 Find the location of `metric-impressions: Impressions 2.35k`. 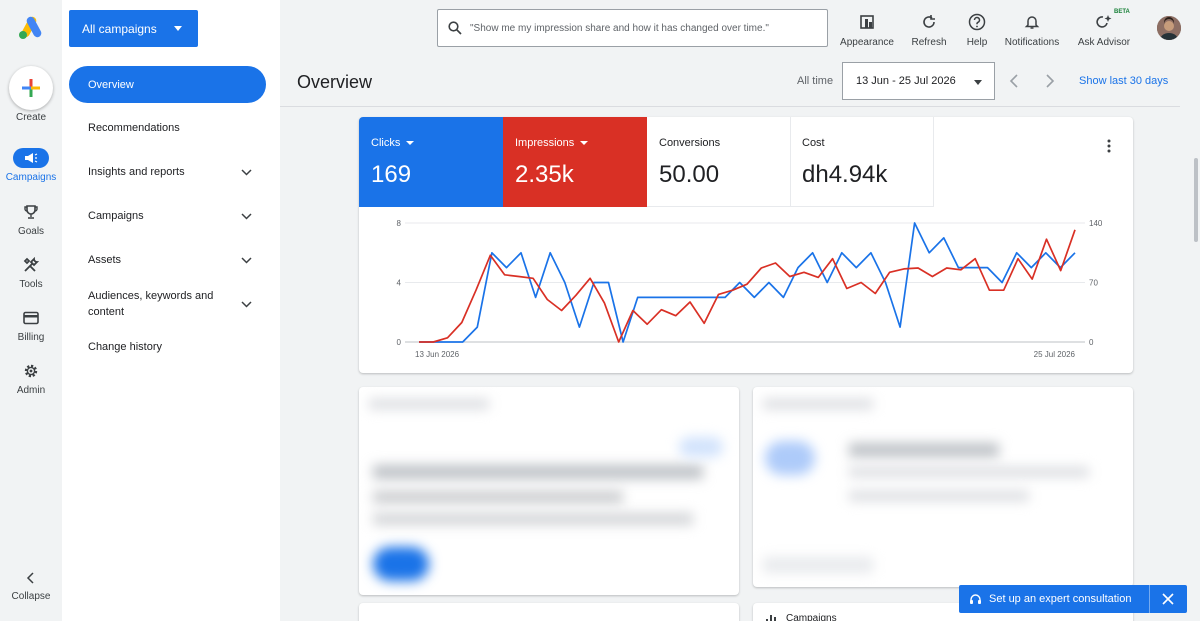

metric-impressions: Impressions 2.35k is located at coordinates (575, 162).